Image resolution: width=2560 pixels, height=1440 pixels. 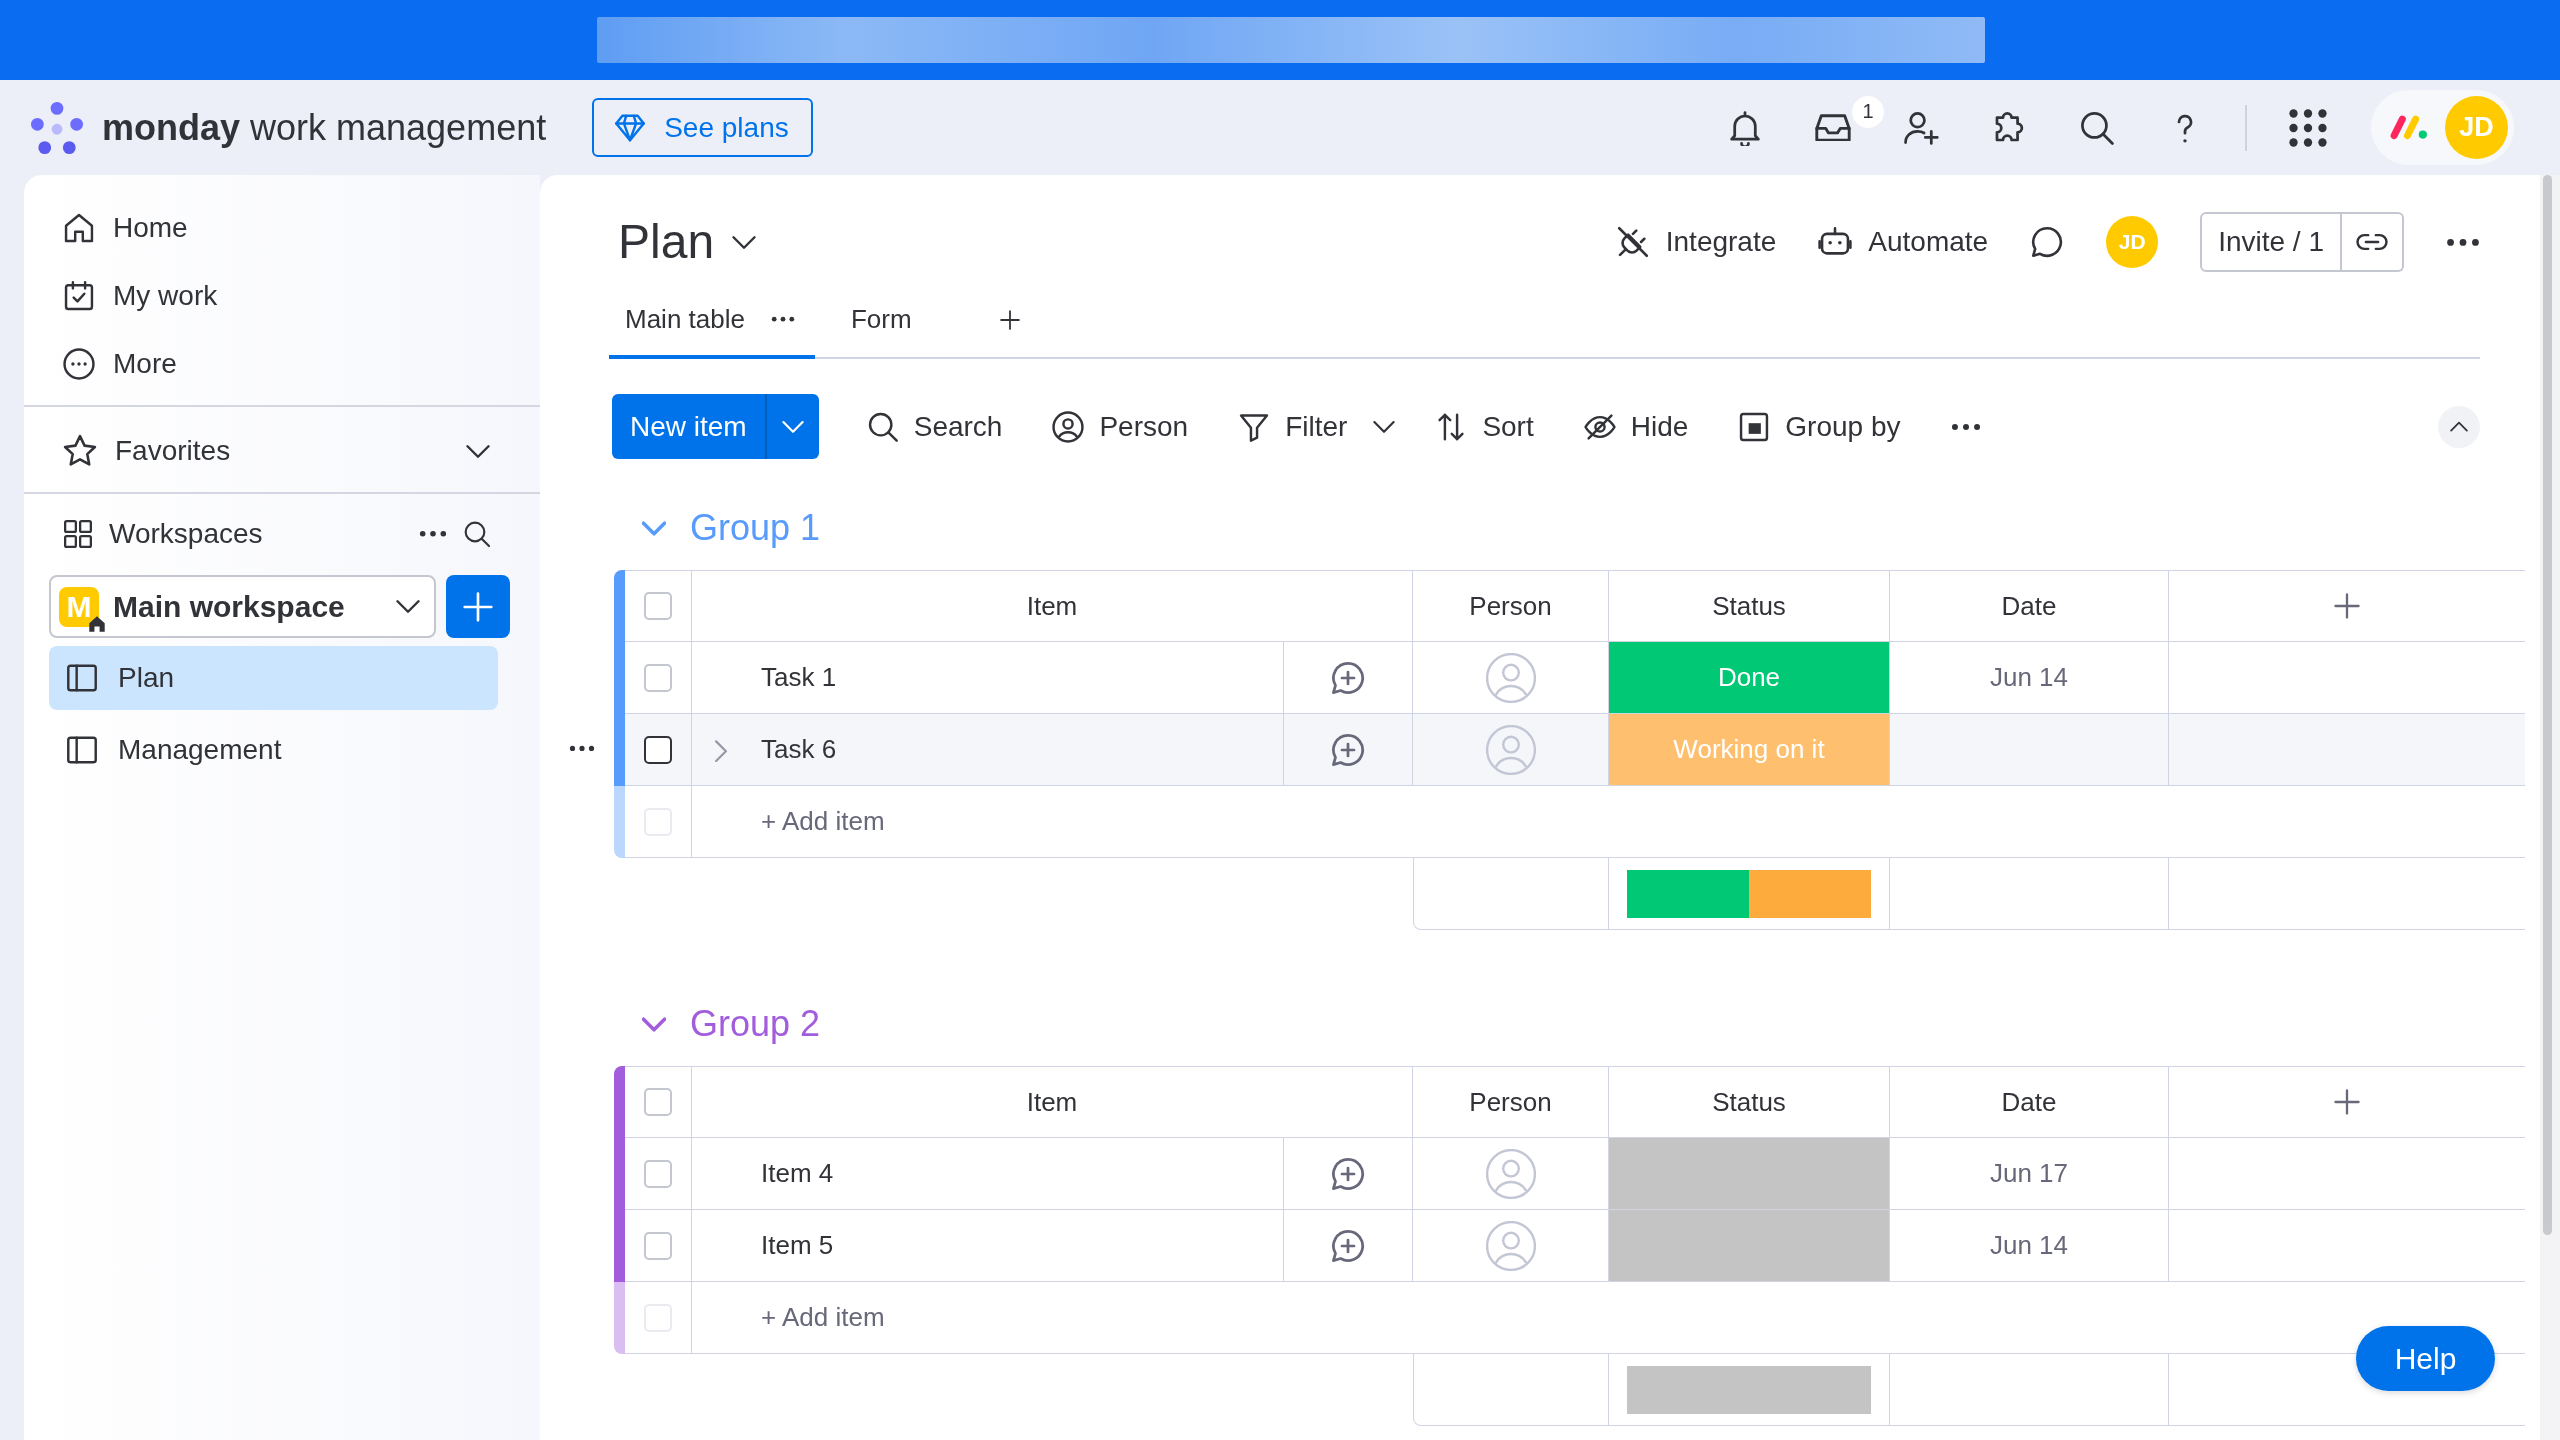 What do you see at coordinates (97, 623) in the screenshot?
I see `house-icon` at bounding box center [97, 623].